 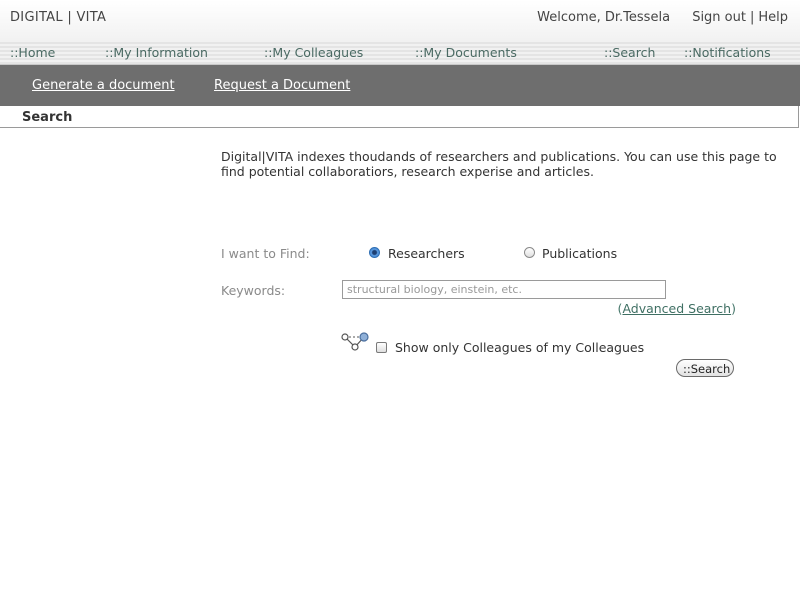 What do you see at coordinates (719, 17) in the screenshot?
I see `sign-out-link: Sign out` at bounding box center [719, 17].